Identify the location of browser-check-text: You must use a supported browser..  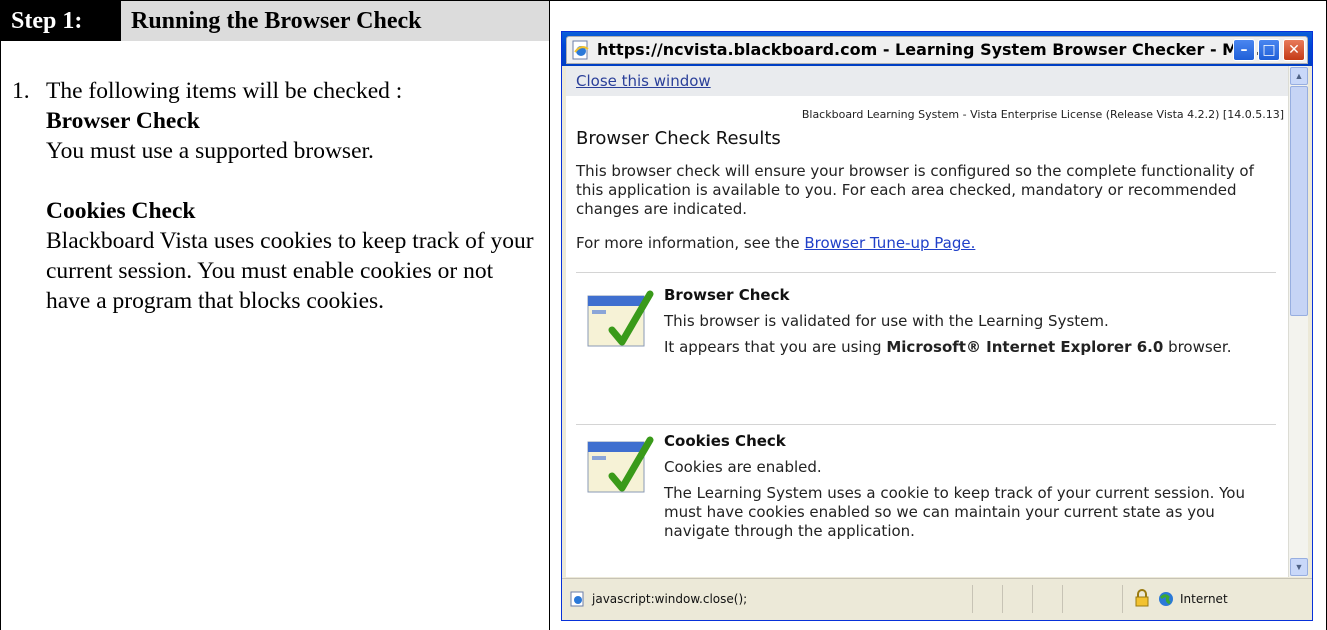
(210, 151).